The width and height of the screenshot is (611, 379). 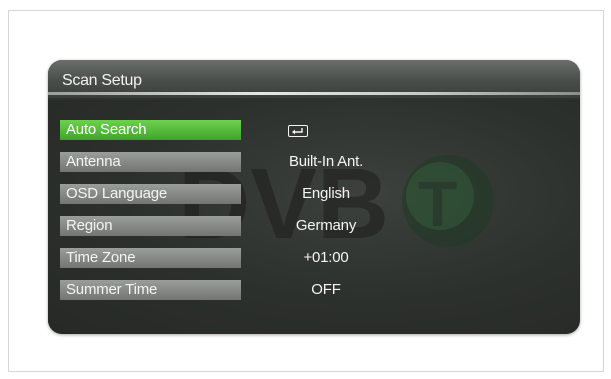 What do you see at coordinates (102, 80) in the screenshot?
I see `page-title: Scan Setup` at bounding box center [102, 80].